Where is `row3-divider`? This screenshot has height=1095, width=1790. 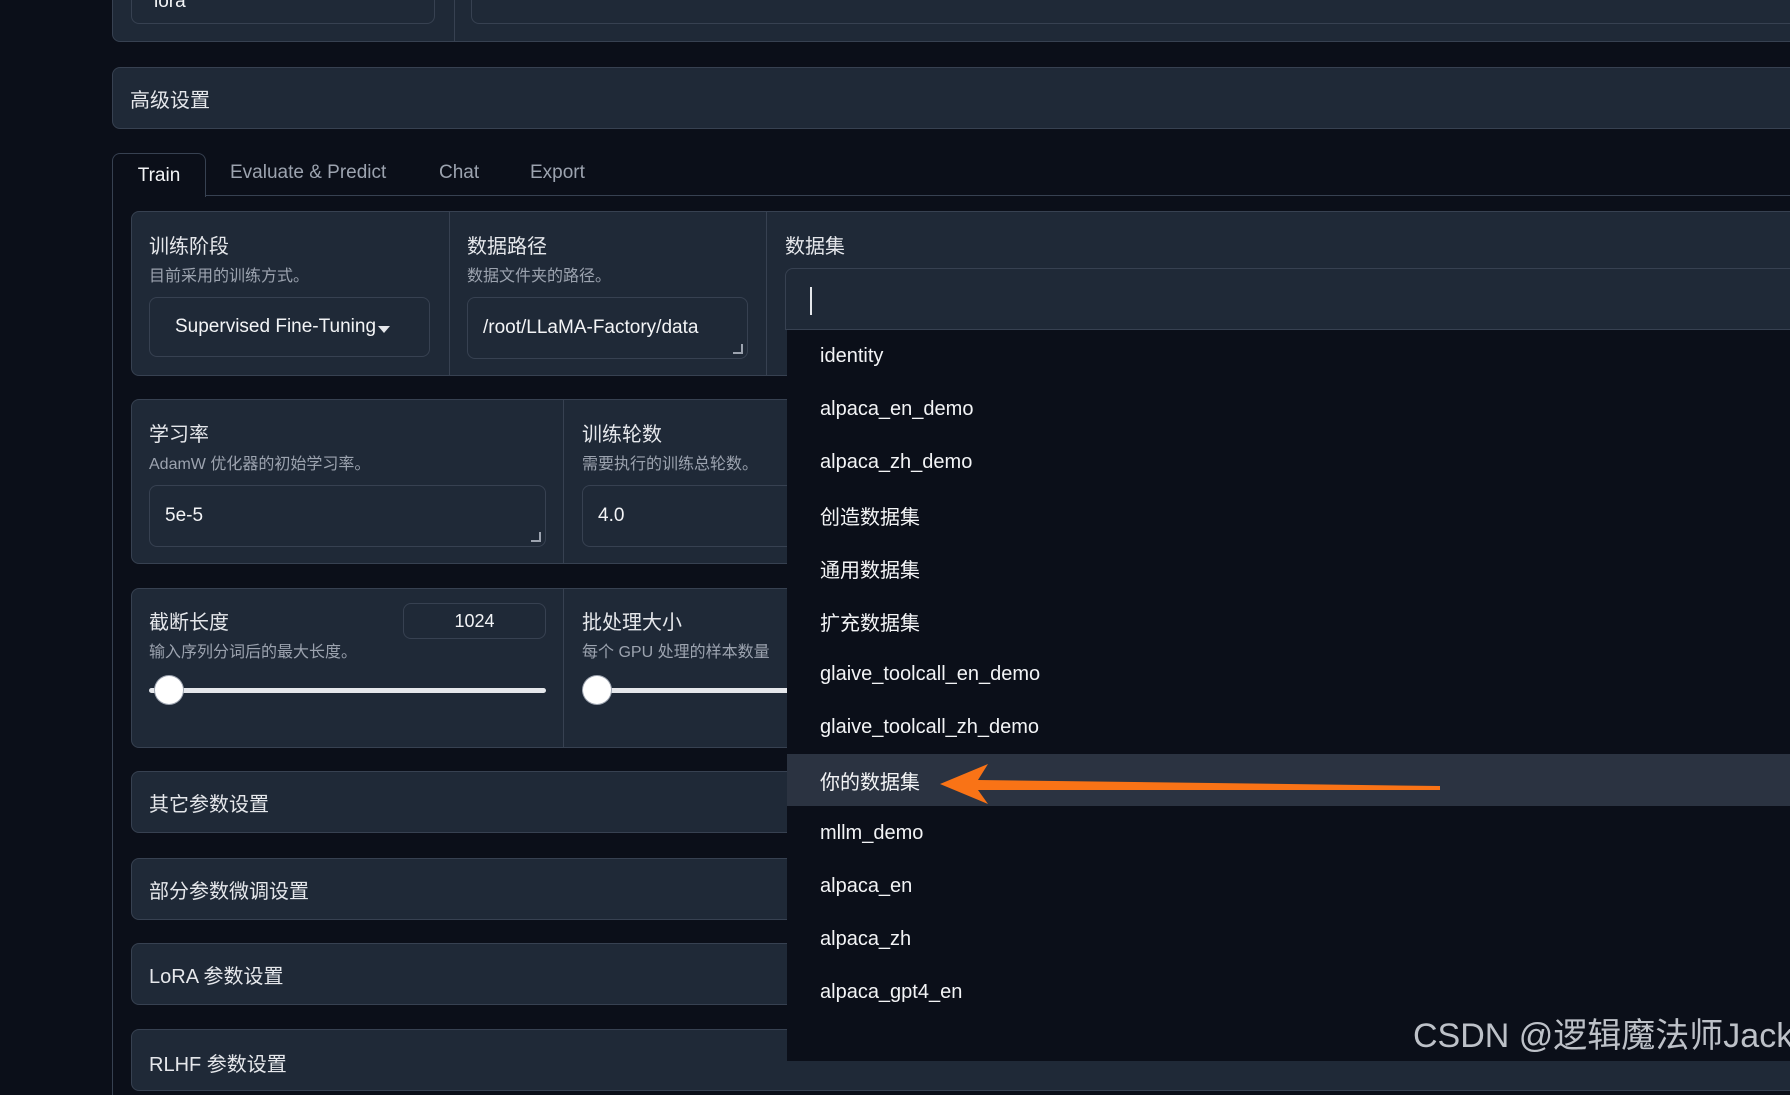
row3-divider is located at coordinates (563, 668).